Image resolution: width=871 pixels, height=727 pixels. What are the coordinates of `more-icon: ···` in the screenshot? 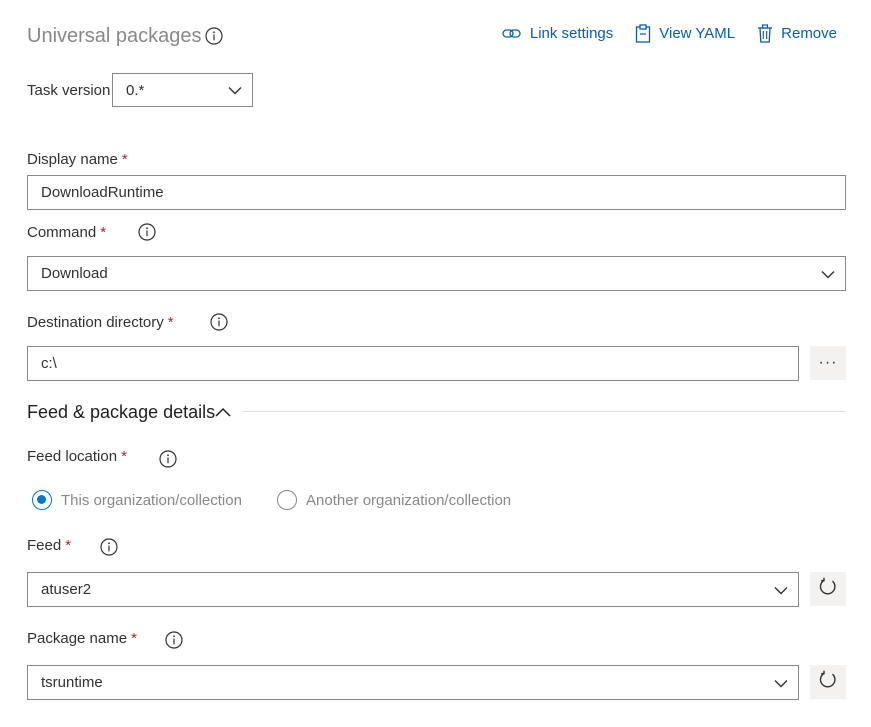 It's located at (828, 362).